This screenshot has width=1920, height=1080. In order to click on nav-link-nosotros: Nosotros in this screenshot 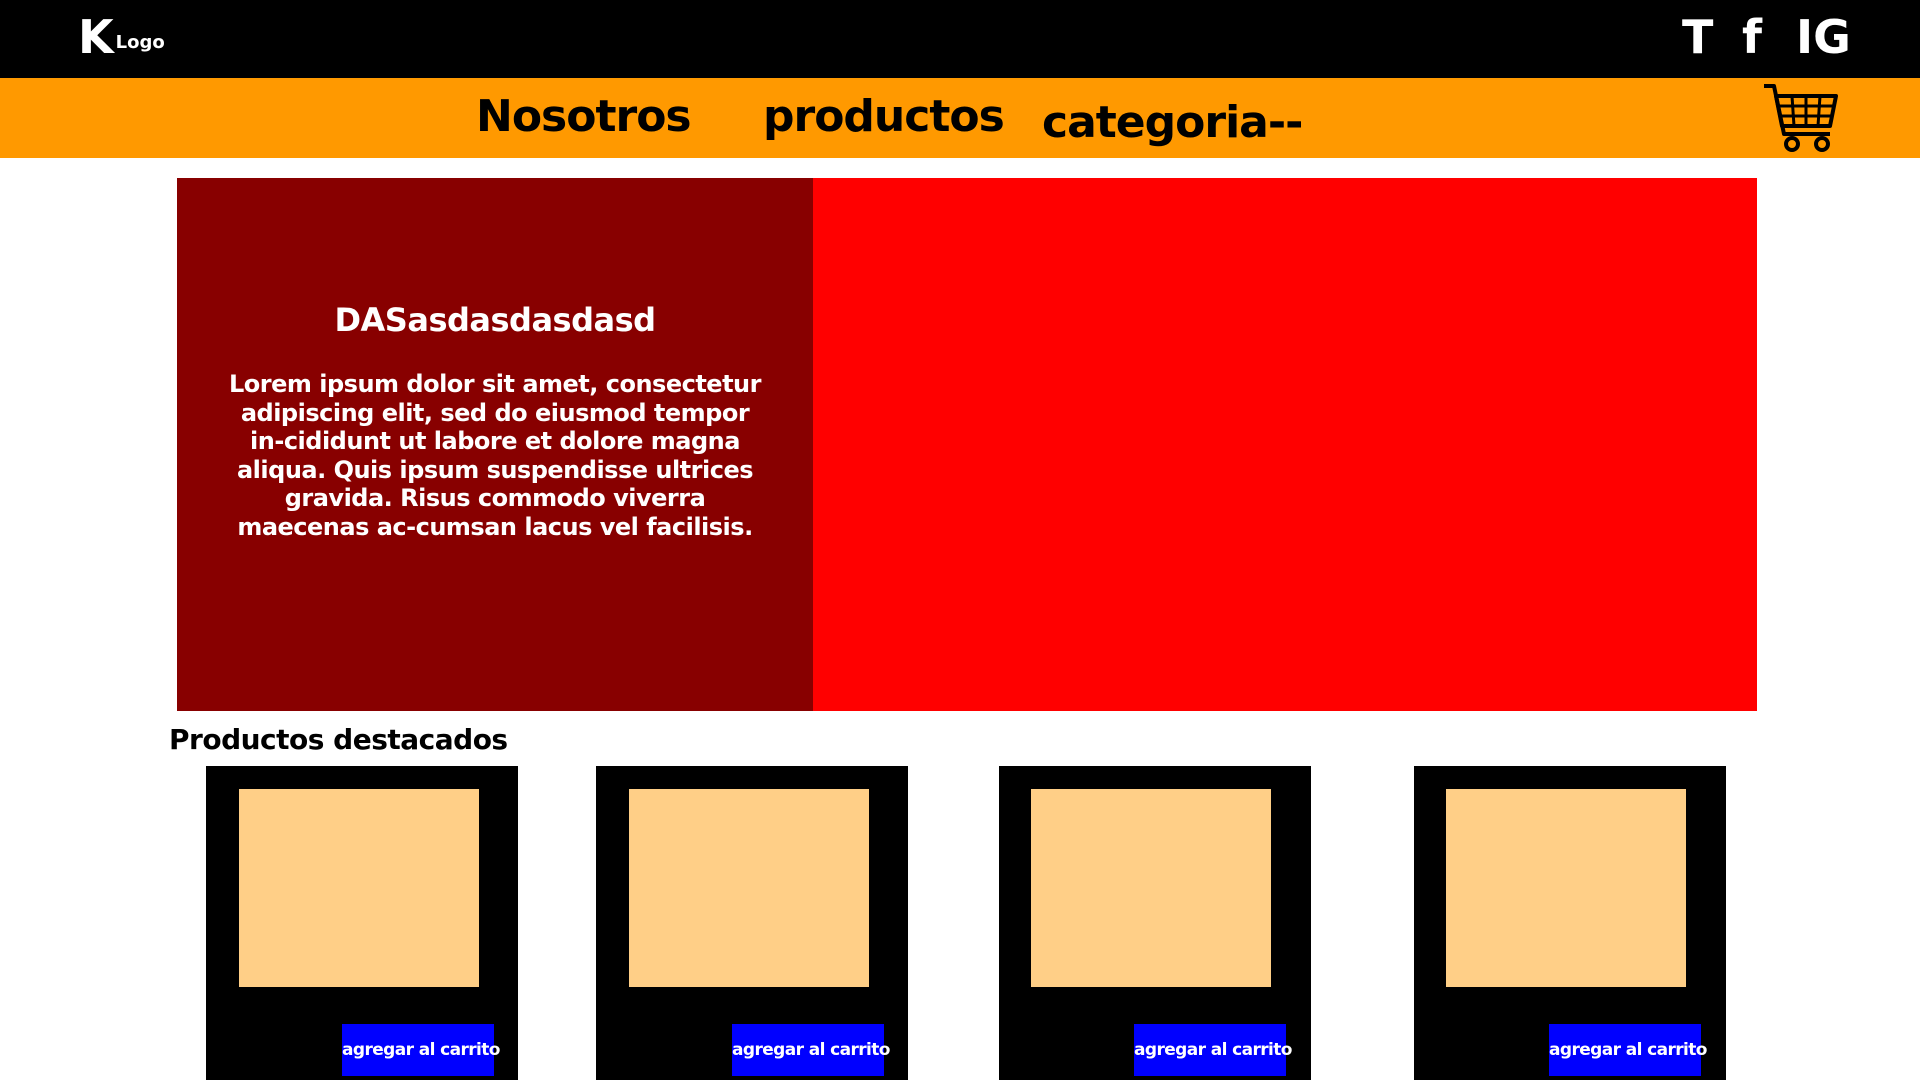, I will do `click(584, 117)`.